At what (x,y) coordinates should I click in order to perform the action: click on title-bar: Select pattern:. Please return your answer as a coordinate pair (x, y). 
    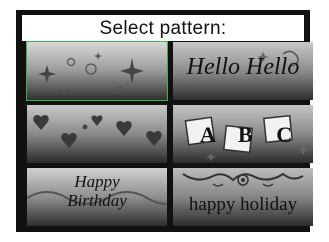
    Looking at the image, I should click on (163, 28).